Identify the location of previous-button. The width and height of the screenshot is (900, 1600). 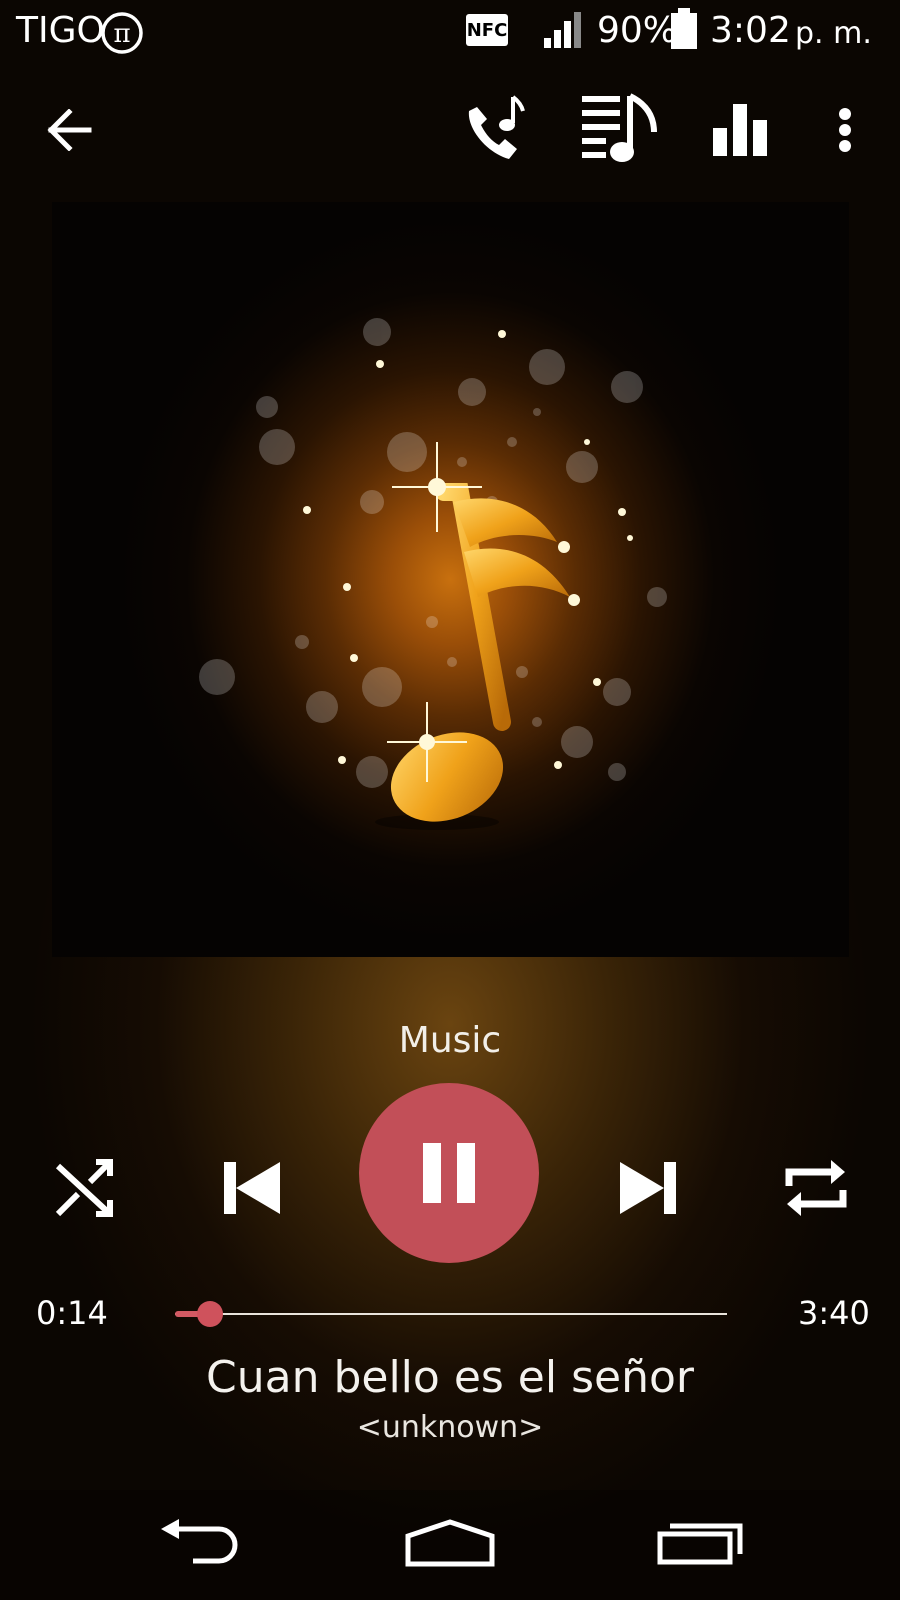
(252, 1188).